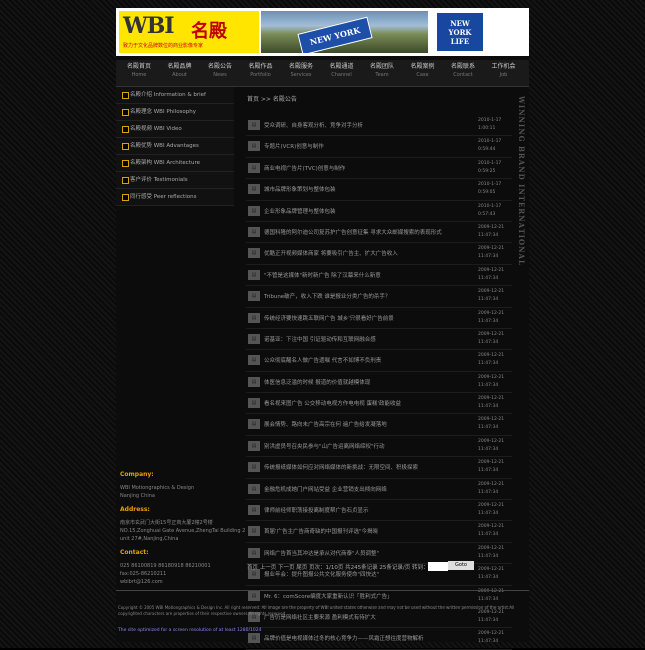  Describe the element at coordinates (179, 75) in the screenshot. I see `nav-label-en: About` at that location.